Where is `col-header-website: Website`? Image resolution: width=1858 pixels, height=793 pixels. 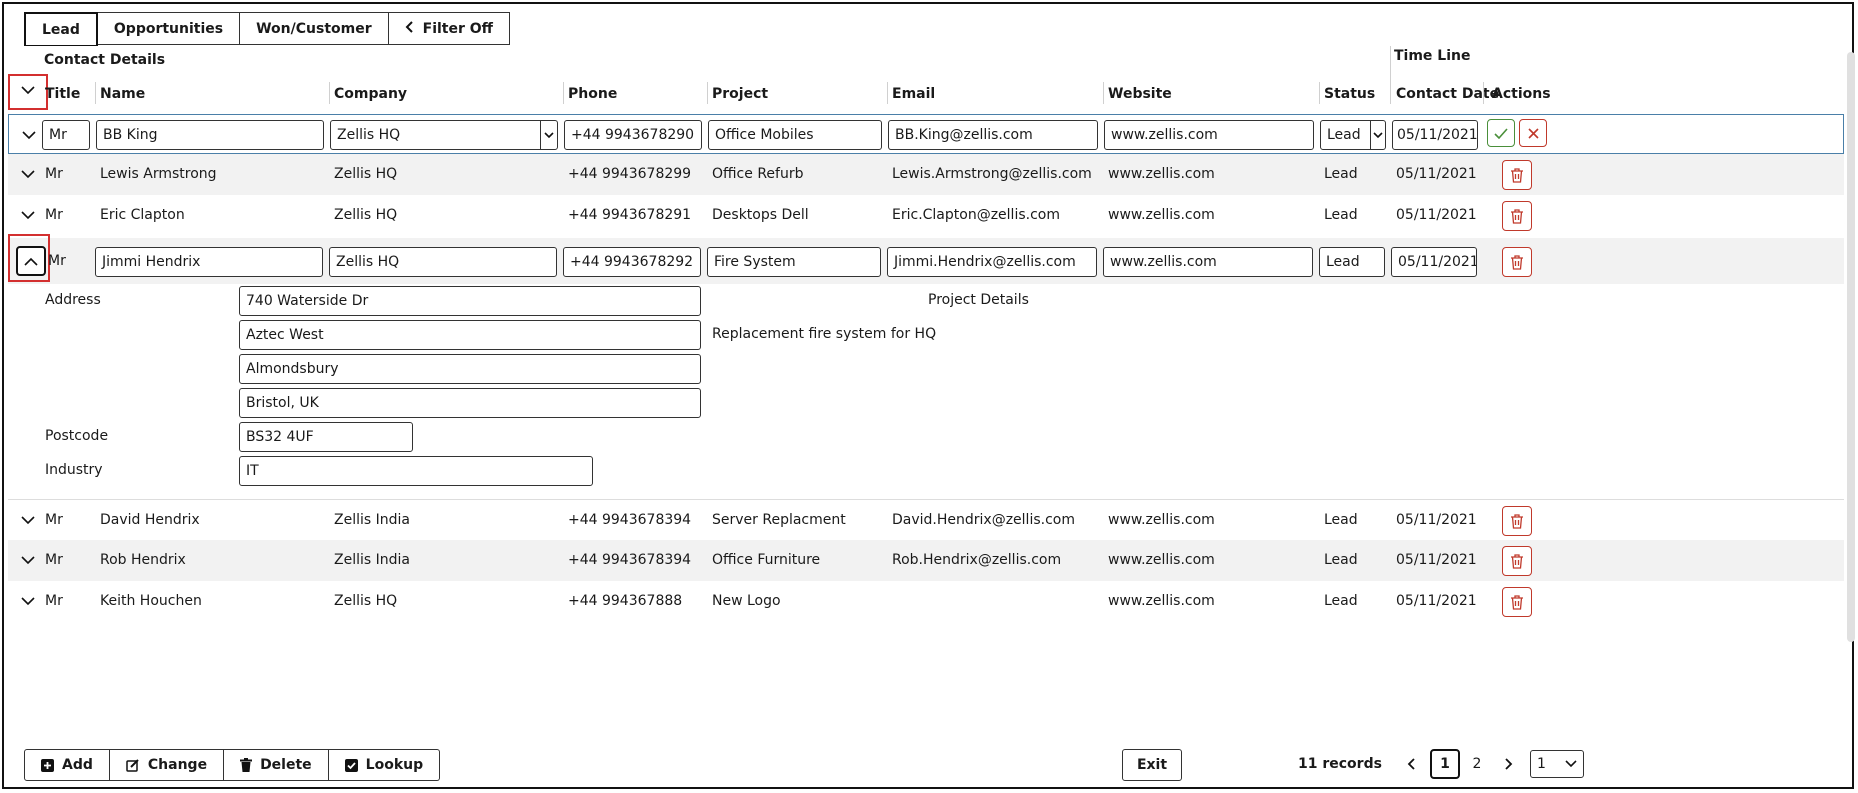 col-header-website: Website is located at coordinates (1140, 94).